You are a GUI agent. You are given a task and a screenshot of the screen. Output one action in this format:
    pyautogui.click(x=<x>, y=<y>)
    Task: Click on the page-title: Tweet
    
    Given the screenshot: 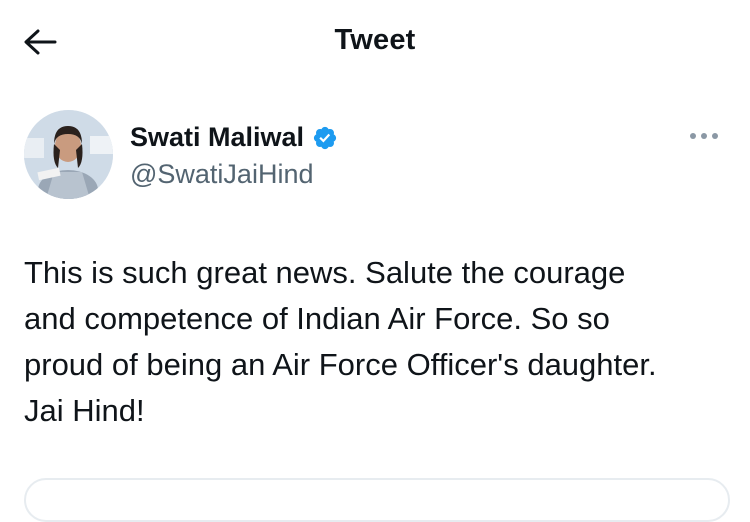 What is the action you would take?
    pyautogui.click(x=375, y=40)
    